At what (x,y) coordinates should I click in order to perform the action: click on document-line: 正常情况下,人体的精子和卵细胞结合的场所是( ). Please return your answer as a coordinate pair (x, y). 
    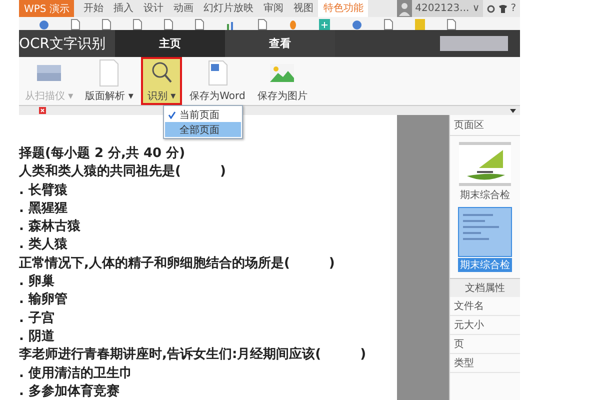
    Looking at the image, I should click on (177, 263).